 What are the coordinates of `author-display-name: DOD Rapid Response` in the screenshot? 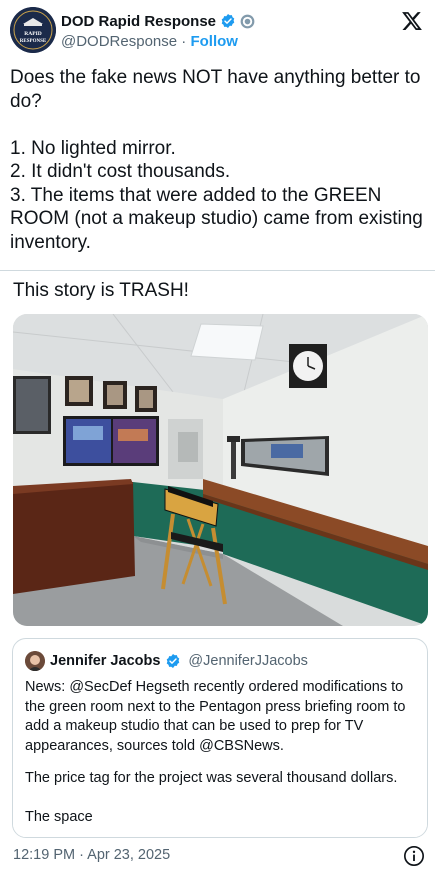 It's located at (138, 21).